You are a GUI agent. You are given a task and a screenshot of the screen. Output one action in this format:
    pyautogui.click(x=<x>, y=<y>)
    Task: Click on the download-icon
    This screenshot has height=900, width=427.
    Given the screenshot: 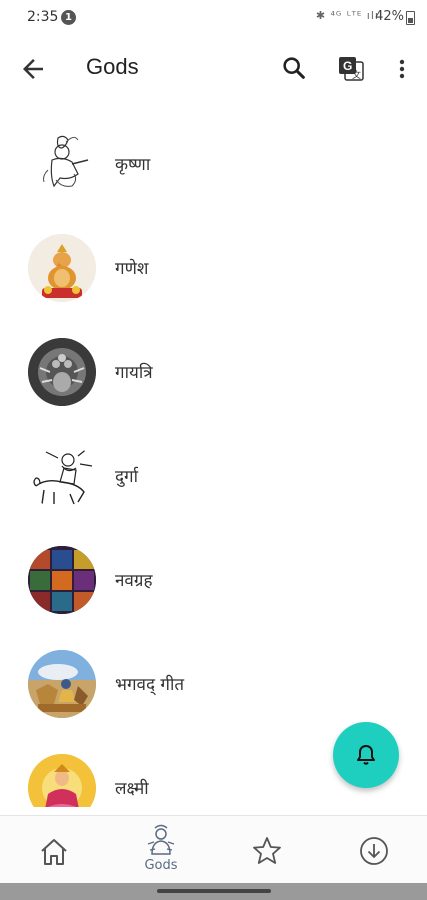 What is the action you would take?
    pyautogui.click(x=374, y=851)
    